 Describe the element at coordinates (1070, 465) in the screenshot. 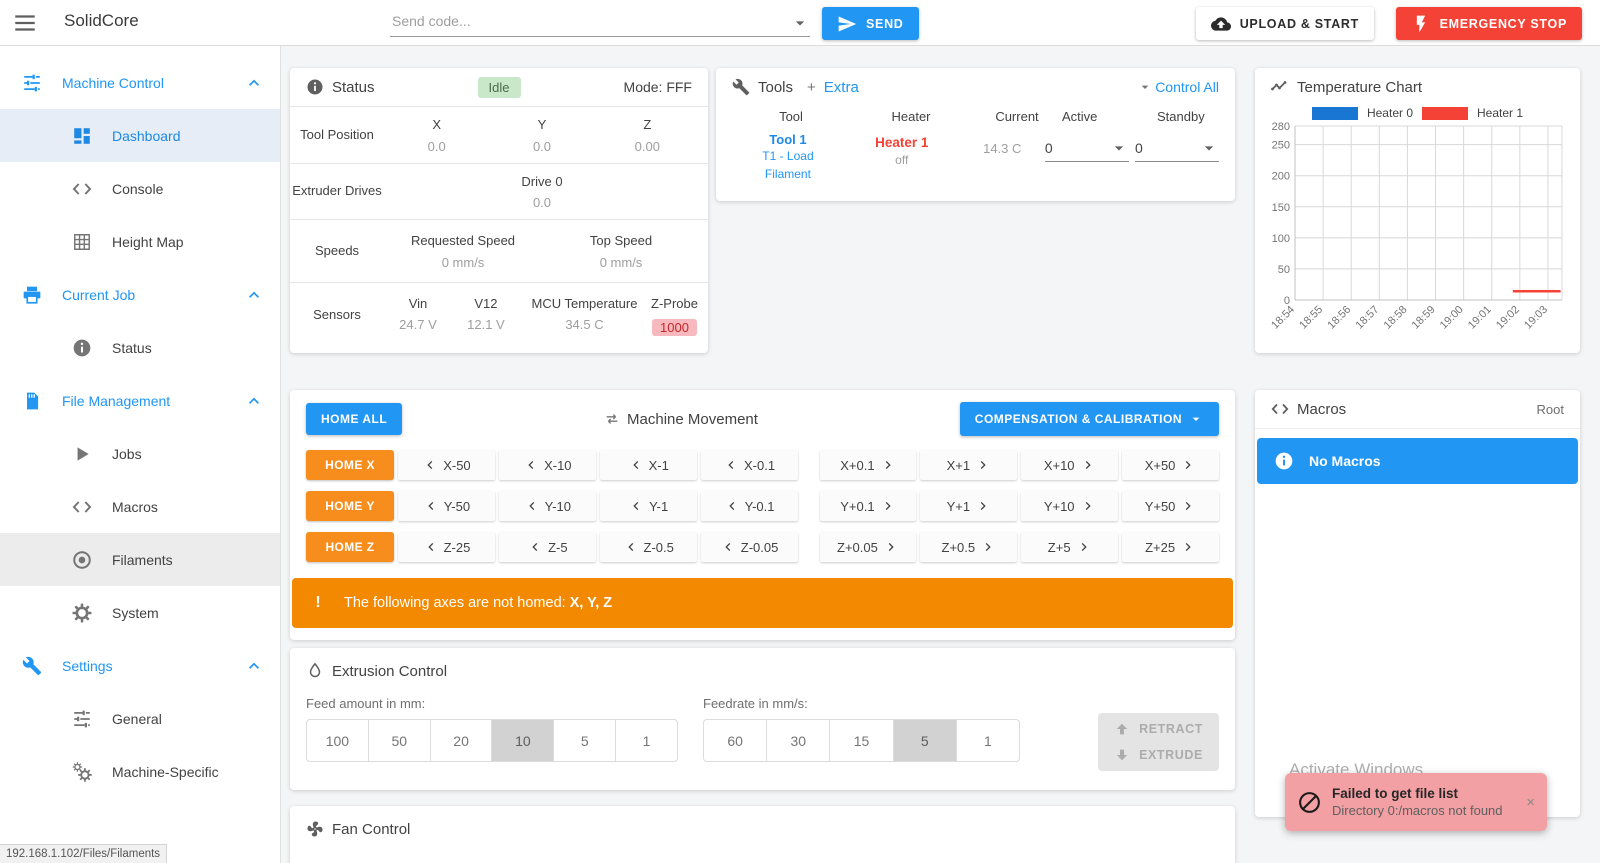

I see `jog-xplus10-button: X+10` at that location.